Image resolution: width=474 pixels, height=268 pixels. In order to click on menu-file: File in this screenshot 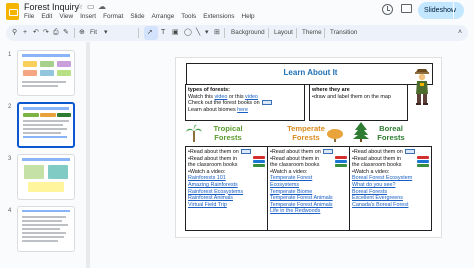, I will do `click(29, 16)`.